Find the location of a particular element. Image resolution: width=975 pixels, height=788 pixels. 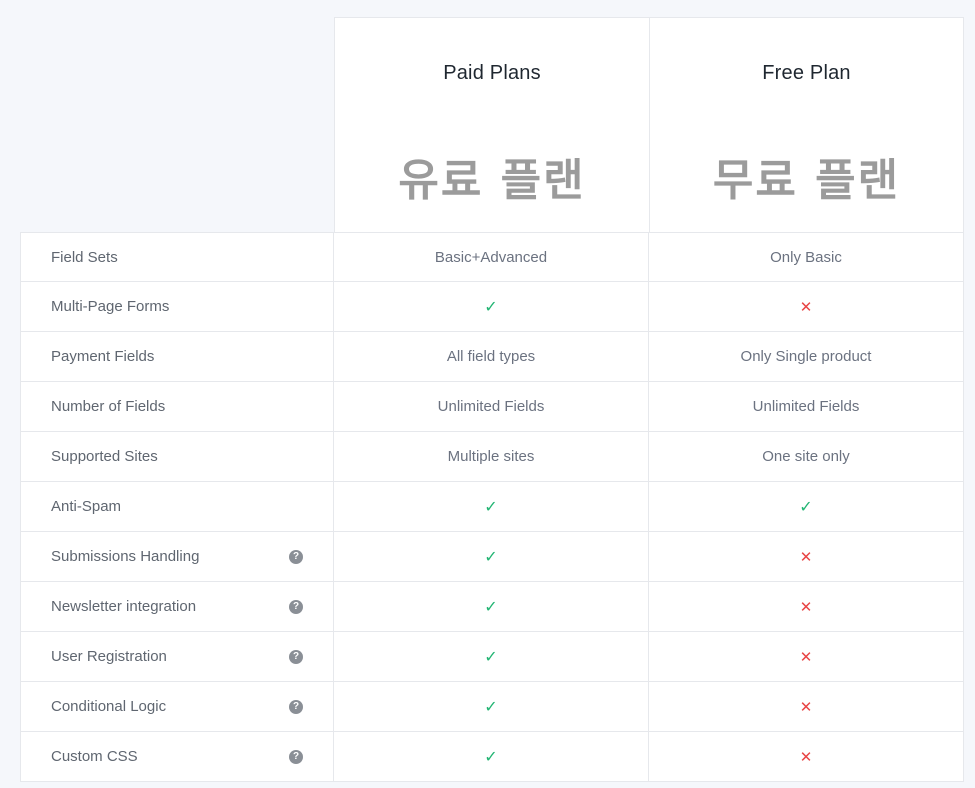

paid-plan-cell: Basic+Advanced is located at coordinates (491, 257).